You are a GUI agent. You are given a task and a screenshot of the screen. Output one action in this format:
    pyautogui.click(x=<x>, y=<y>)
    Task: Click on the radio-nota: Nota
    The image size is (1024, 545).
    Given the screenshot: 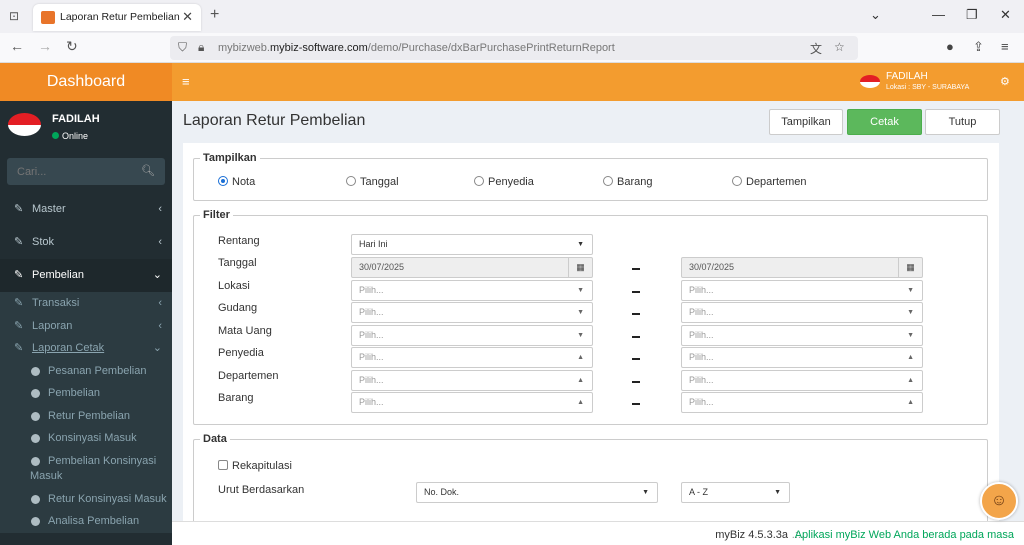 What is the action you would take?
    pyautogui.click(x=236, y=182)
    